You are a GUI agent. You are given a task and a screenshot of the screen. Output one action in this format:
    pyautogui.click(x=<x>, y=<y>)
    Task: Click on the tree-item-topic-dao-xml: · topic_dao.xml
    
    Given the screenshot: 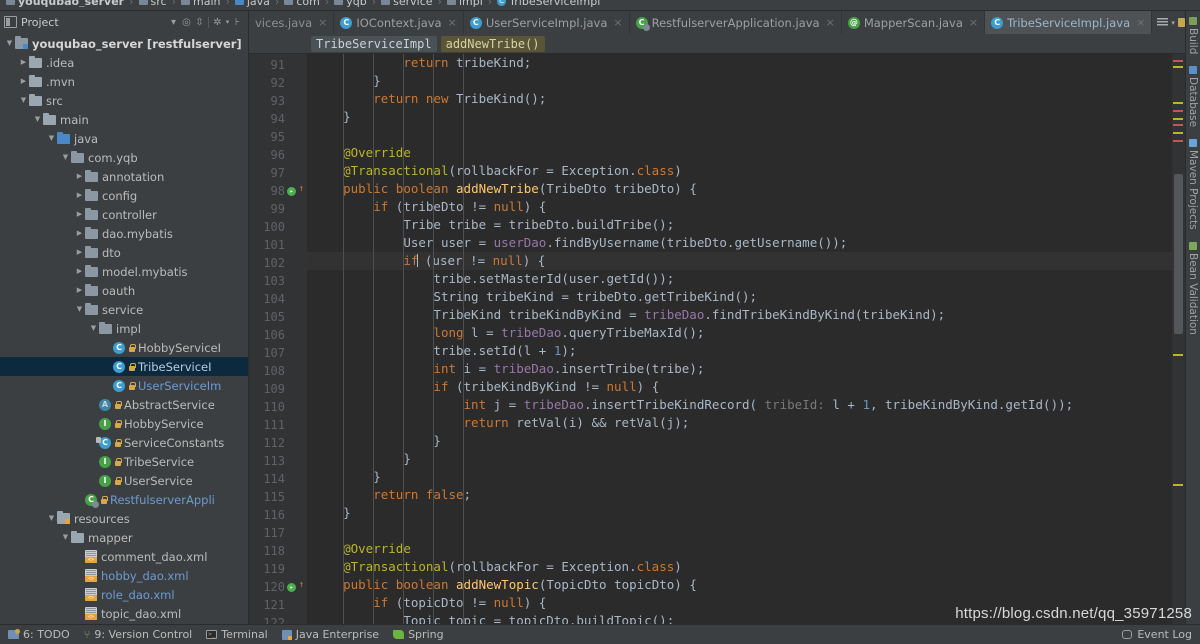 What is the action you would take?
    pyautogui.click(x=124, y=613)
    